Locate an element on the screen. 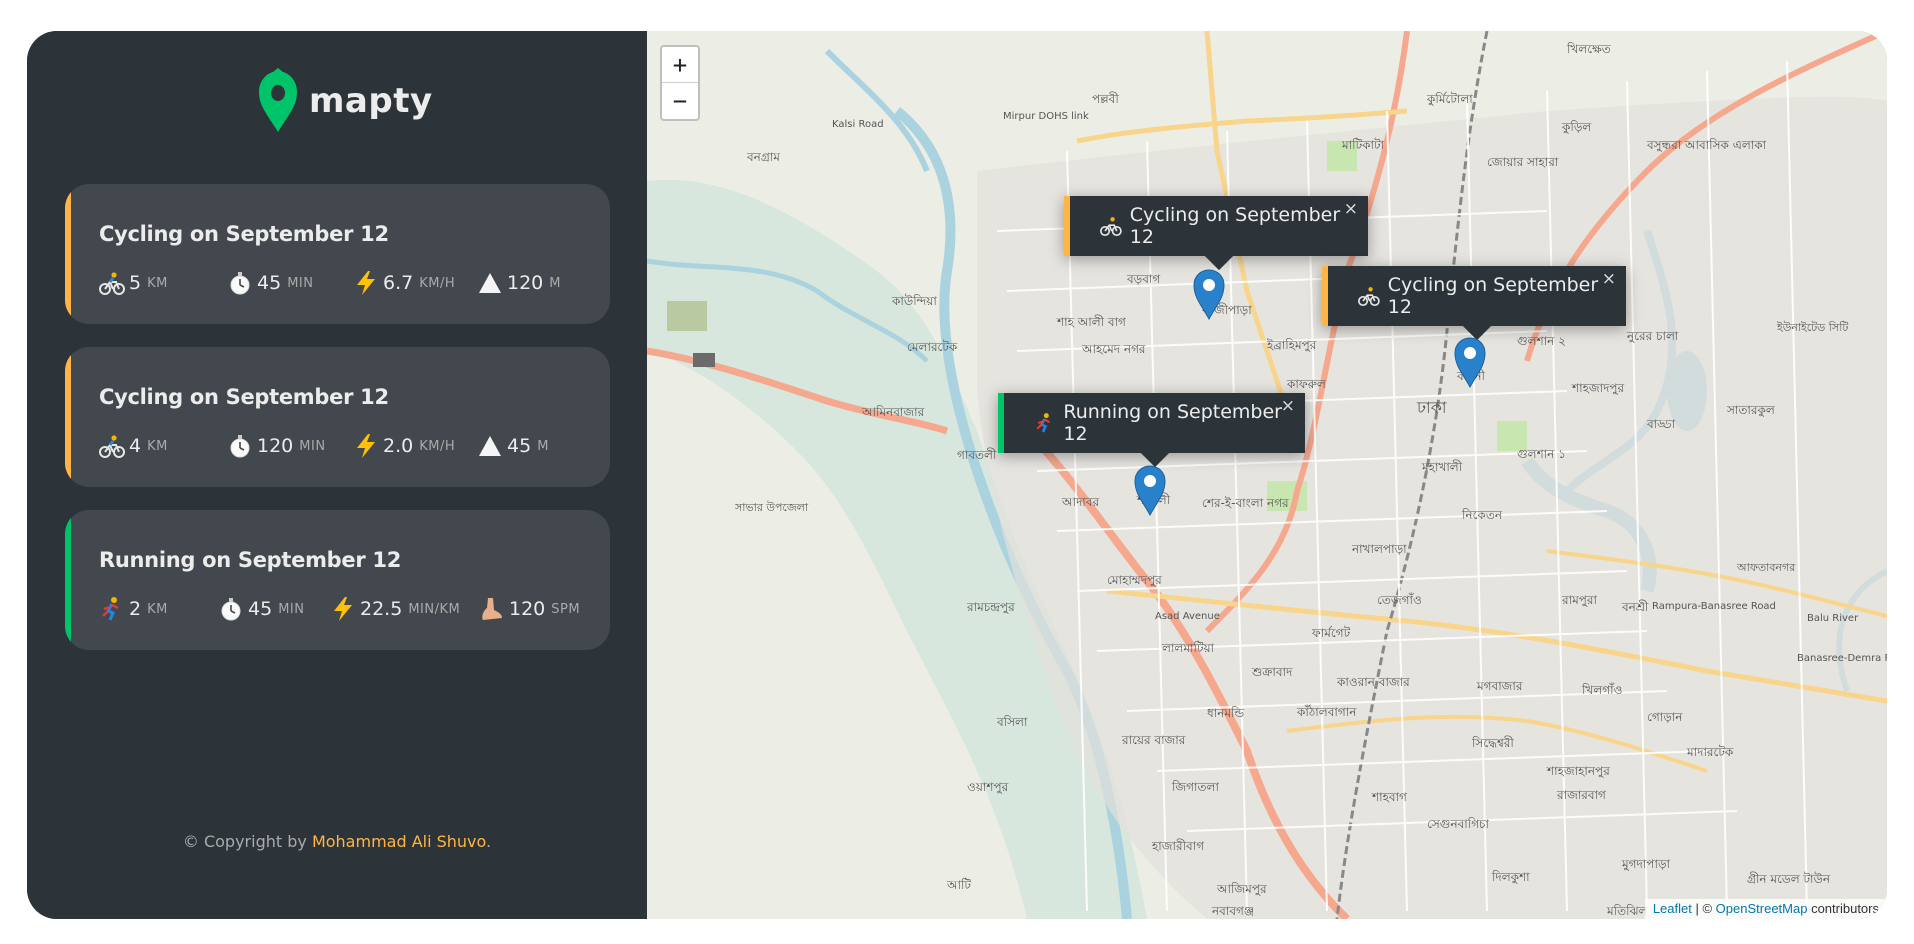 The width and height of the screenshot is (1914, 944). workout-duration: 45 min is located at coordinates (274, 609).